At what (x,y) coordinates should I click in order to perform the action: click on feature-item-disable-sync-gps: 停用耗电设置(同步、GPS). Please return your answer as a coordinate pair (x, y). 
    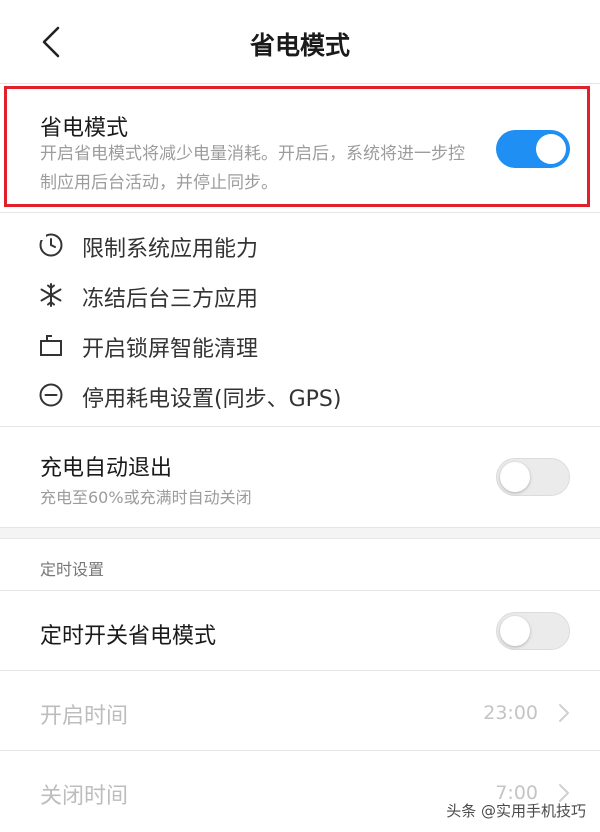
    Looking at the image, I should click on (300, 395).